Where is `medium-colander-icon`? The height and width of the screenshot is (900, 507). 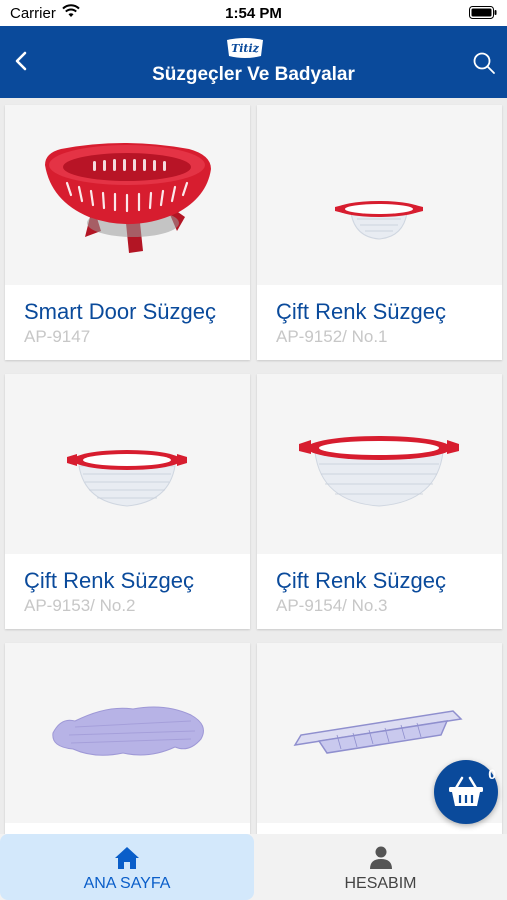 medium-colander-icon is located at coordinates (127, 478).